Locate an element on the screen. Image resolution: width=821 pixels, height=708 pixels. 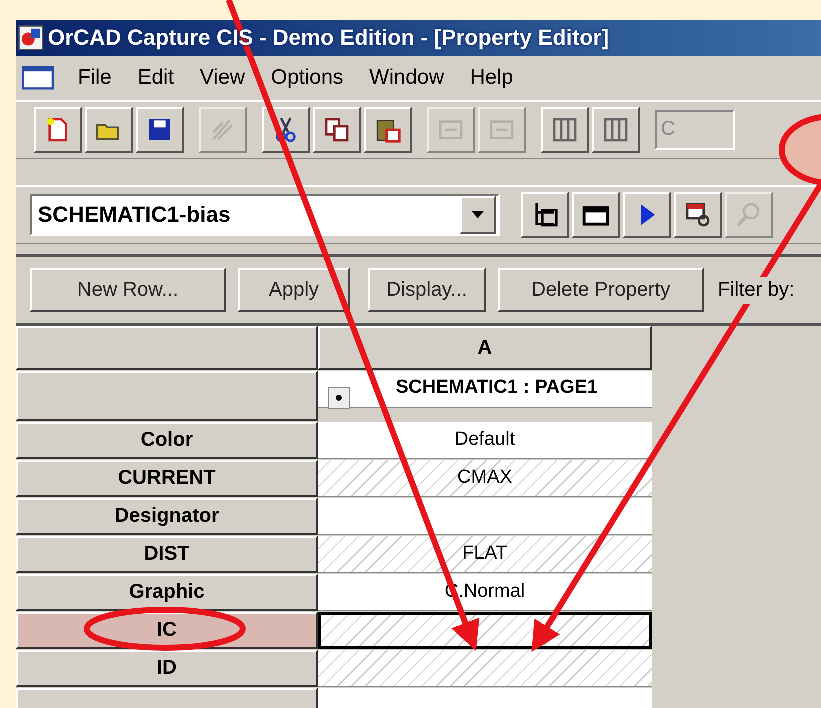
play-button is located at coordinates (647, 215).